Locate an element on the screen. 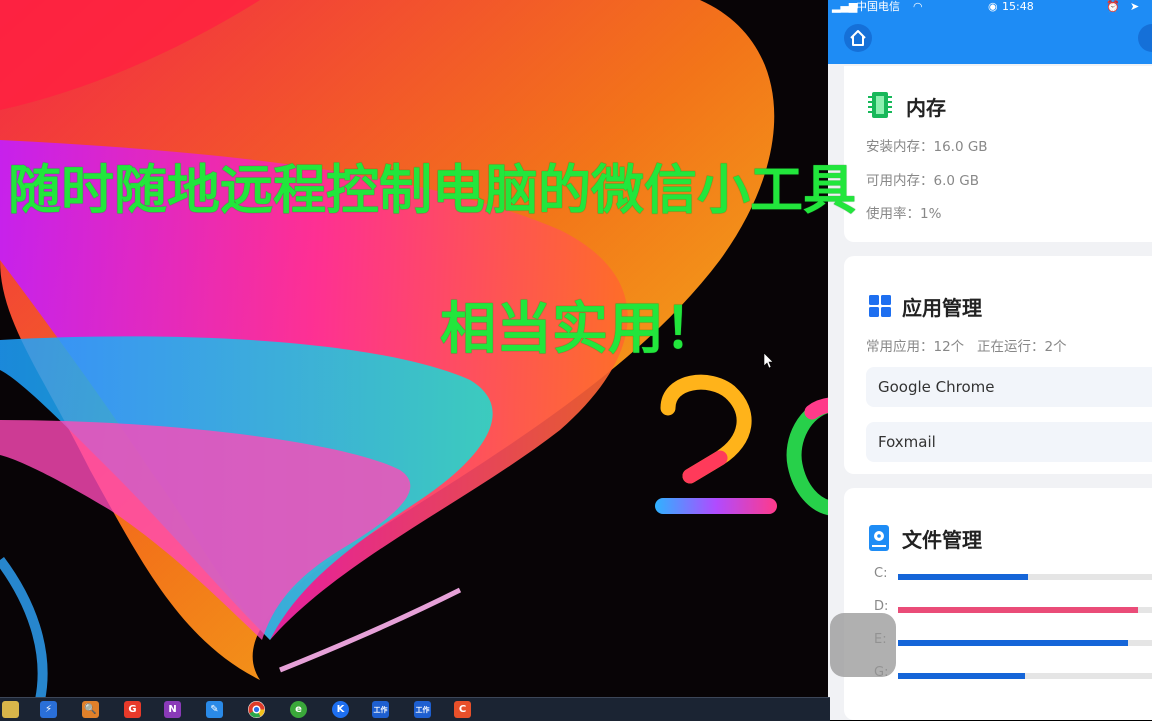 This screenshot has width=1152, height=721. home-icon is located at coordinates (858, 38).